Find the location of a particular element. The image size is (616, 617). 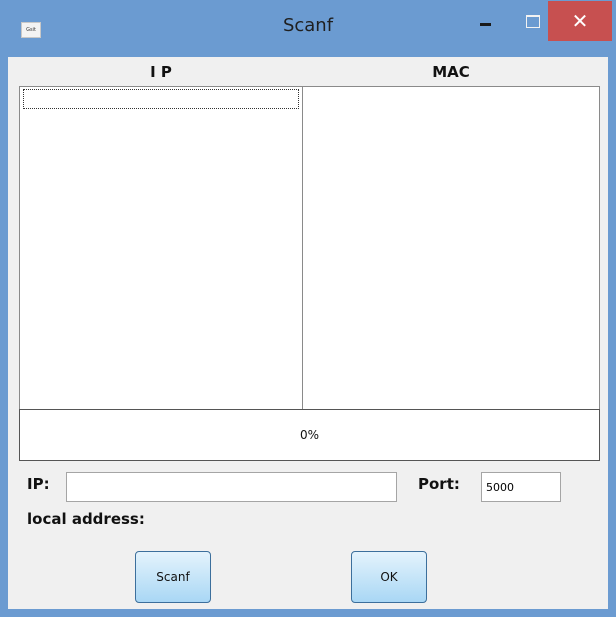

ip-input is located at coordinates (231, 487).